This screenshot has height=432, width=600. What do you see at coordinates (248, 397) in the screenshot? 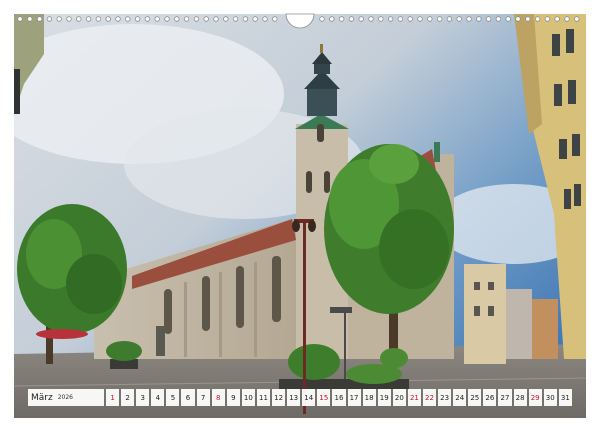
I see `calendar-day: 10` at bounding box center [248, 397].